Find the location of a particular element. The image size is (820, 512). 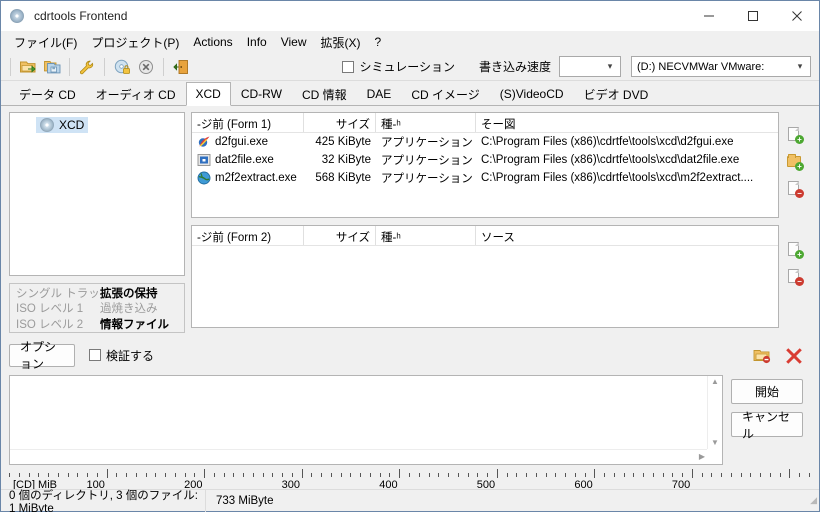

form2-header-name: -ジ前 (Form 2) is located at coordinates (248, 235).